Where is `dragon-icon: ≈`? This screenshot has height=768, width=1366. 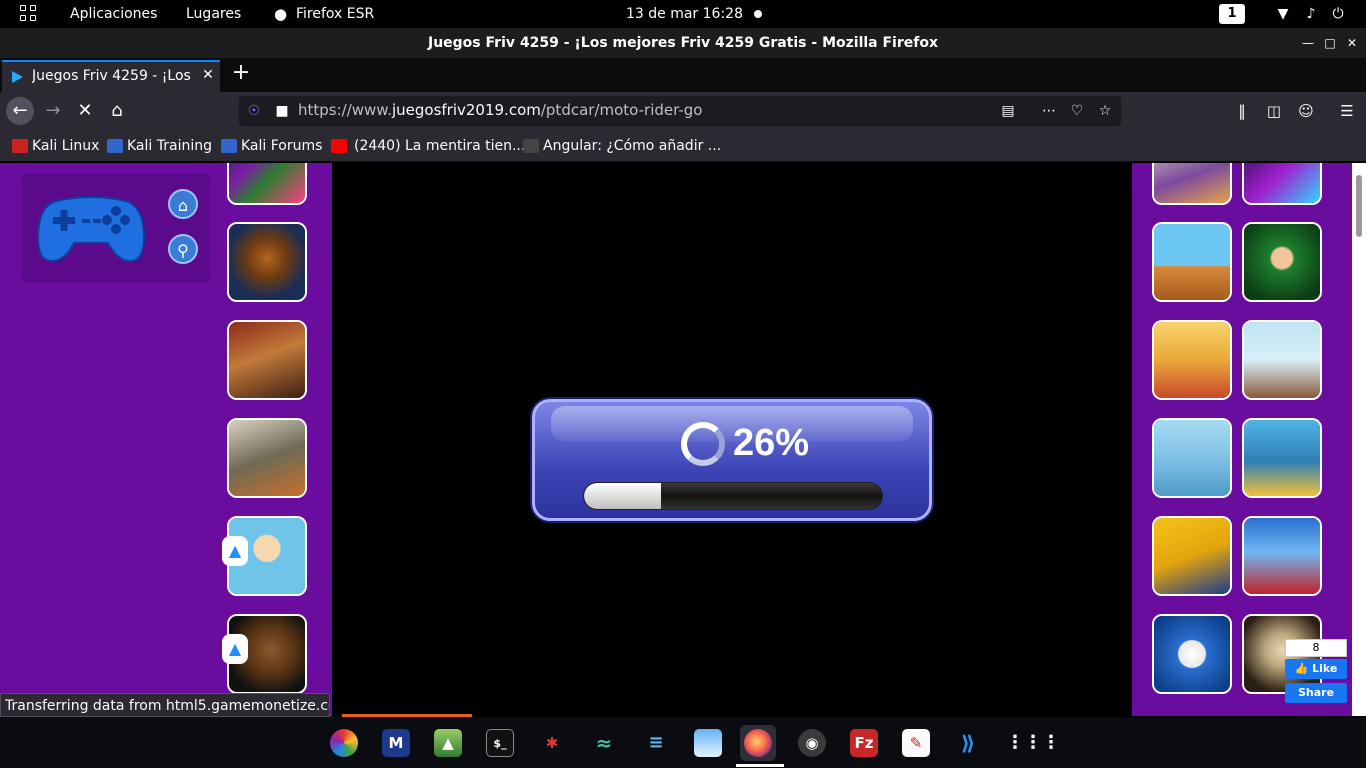
dragon-icon: ≈ is located at coordinates (604, 743).